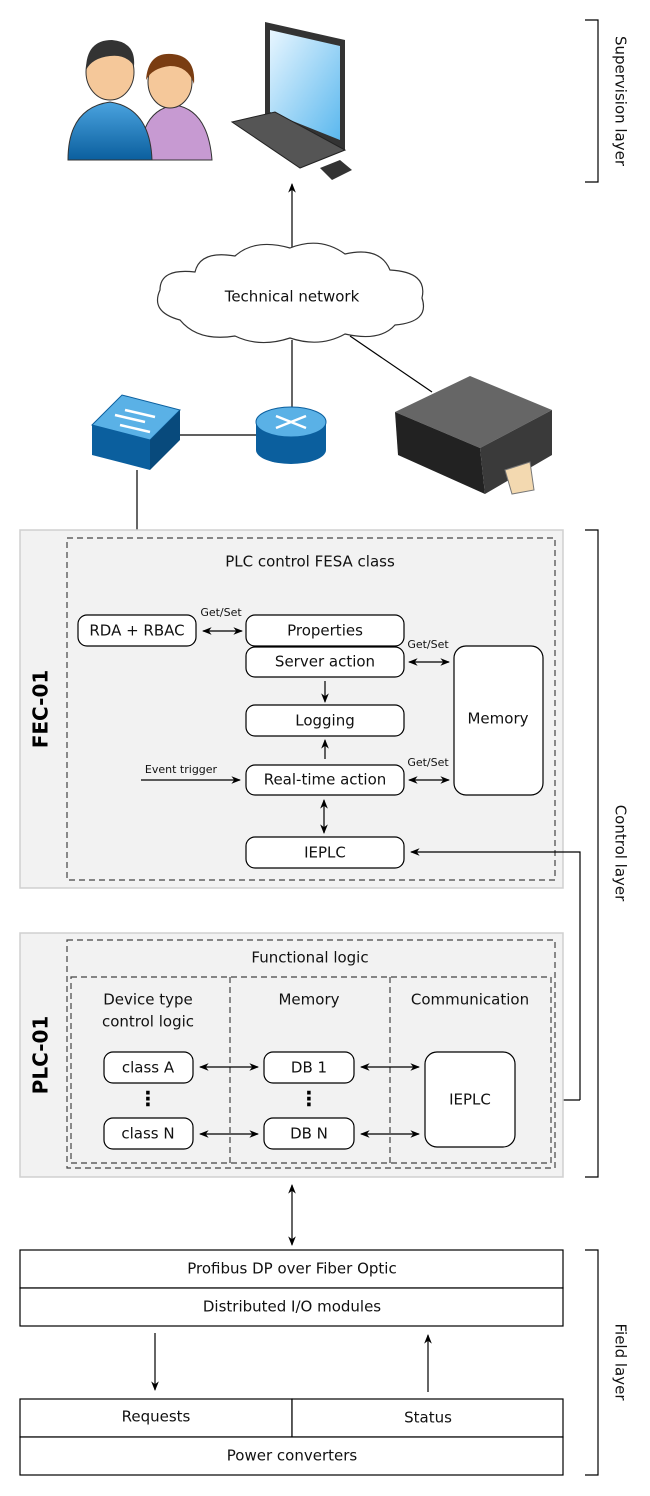 The height and width of the screenshot is (1496, 650). What do you see at coordinates (309, 1068) in the screenshot?
I see `db1-label: DB 1` at bounding box center [309, 1068].